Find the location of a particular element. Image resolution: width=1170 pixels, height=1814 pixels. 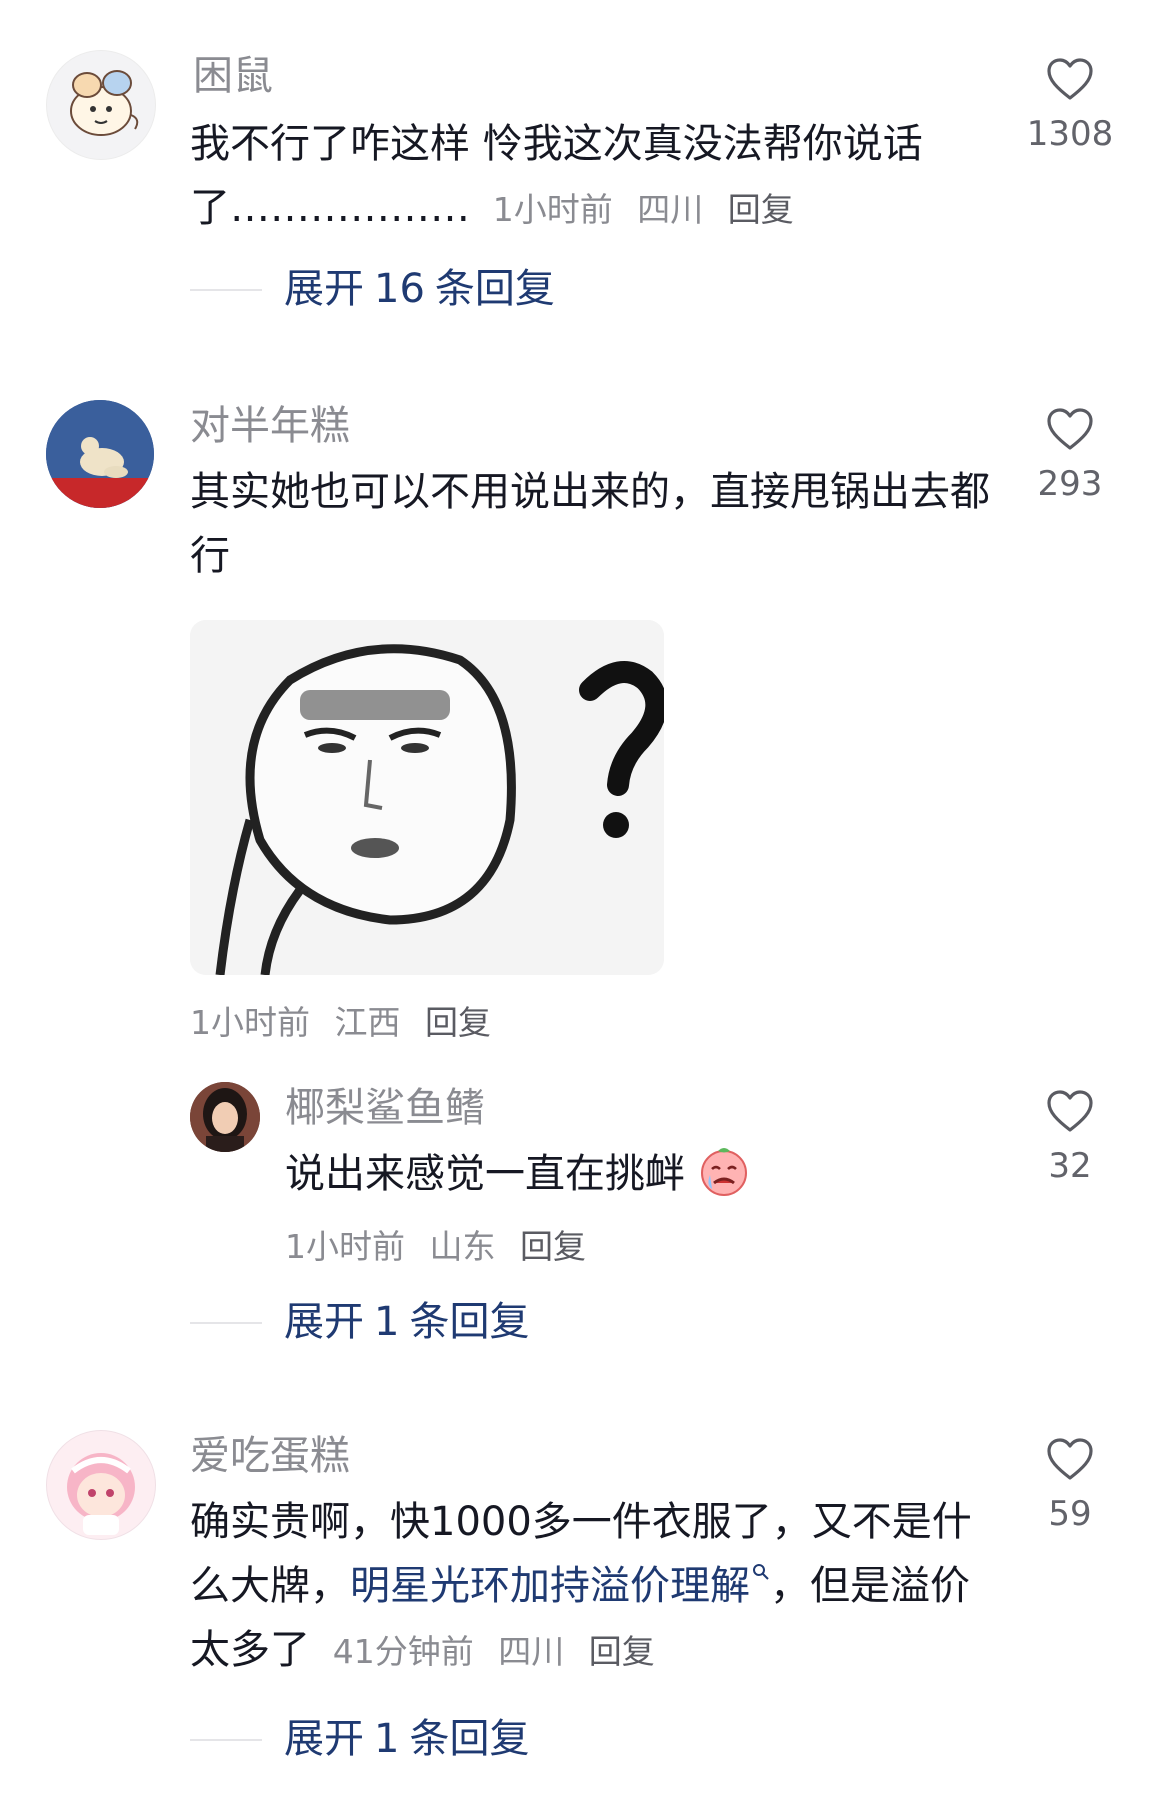

like-count: 293 is located at coordinates (1070, 484).